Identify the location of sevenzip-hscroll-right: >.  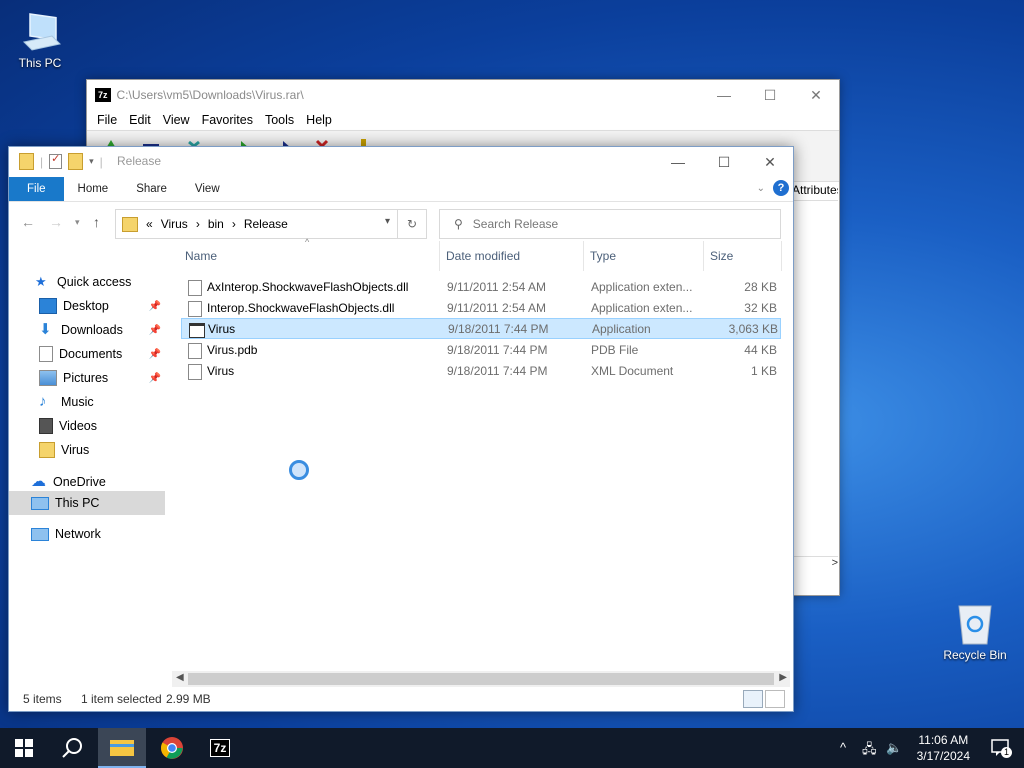
(815, 564).